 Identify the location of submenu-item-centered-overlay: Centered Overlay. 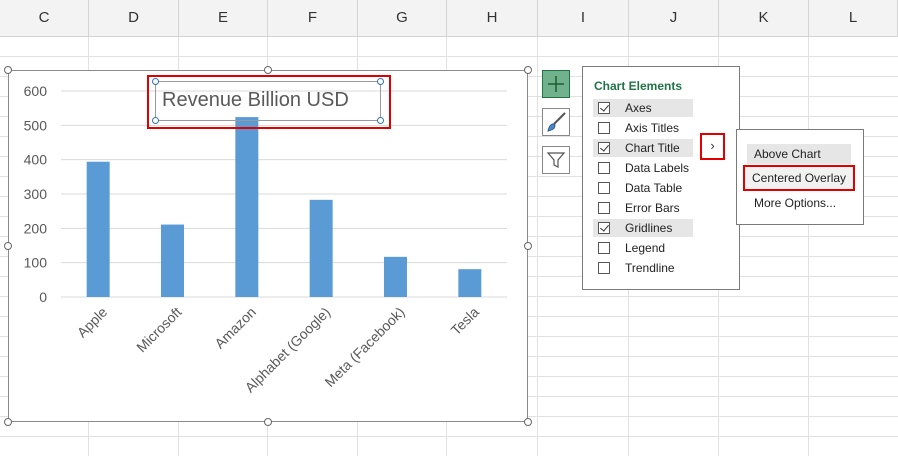
(799, 178).